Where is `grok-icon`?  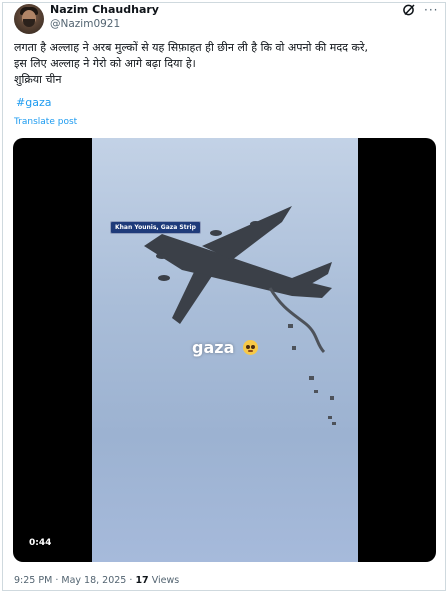
grok-icon is located at coordinates (409, 10).